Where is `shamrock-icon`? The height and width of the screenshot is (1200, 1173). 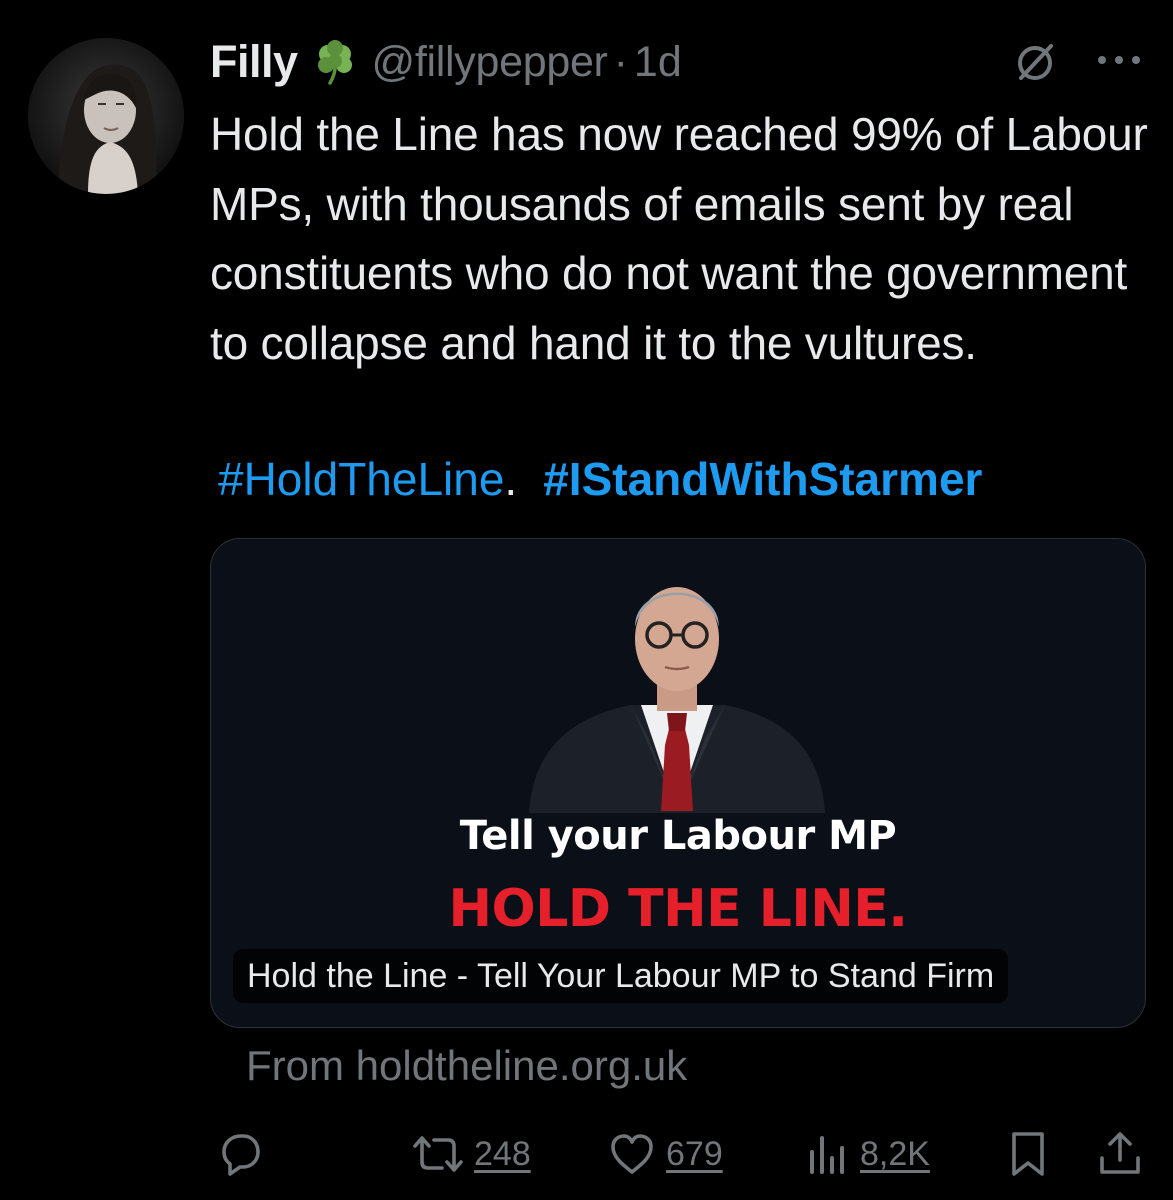 shamrock-icon is located at coordinates (335, 62).